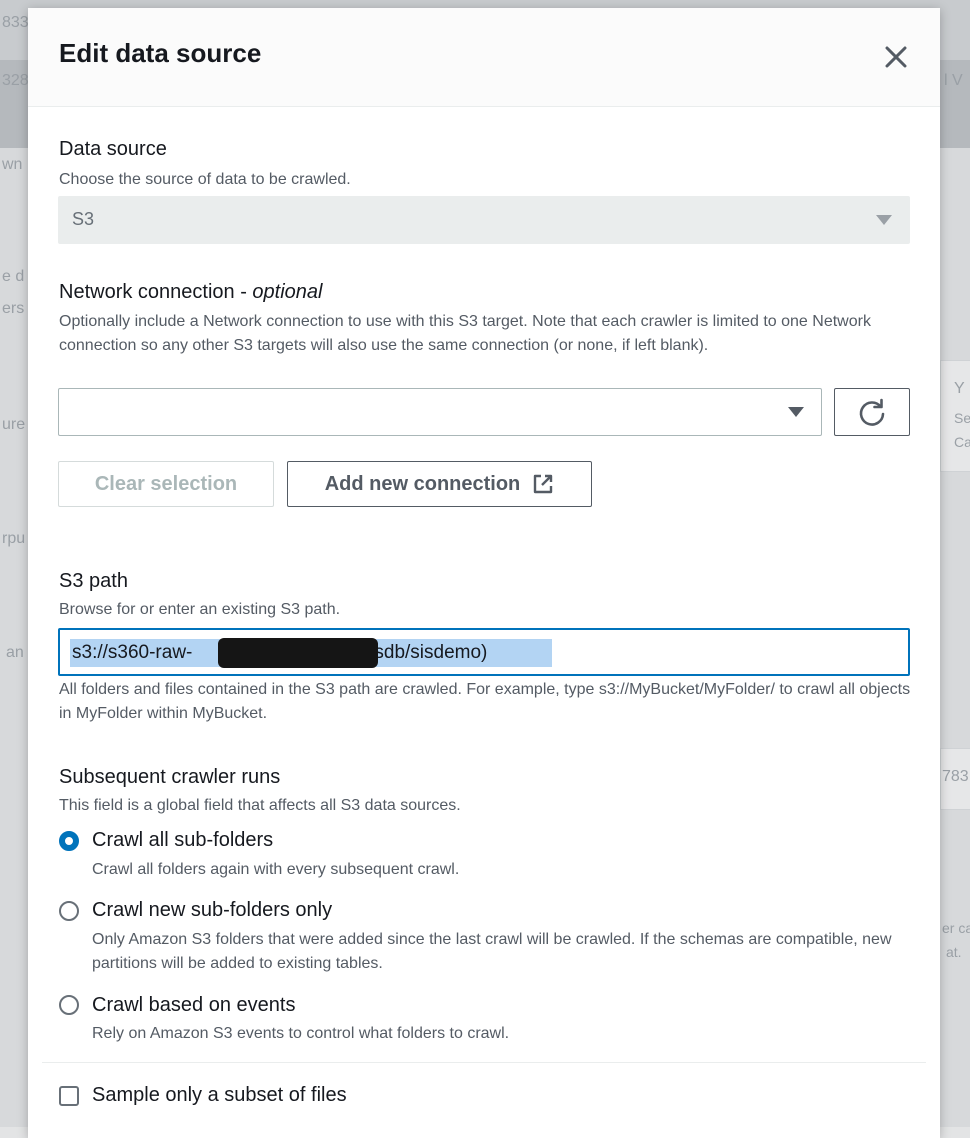 The height and width of the screenshot is (1138, 970). I want to click on background-text: Ca, so click(962, 442).